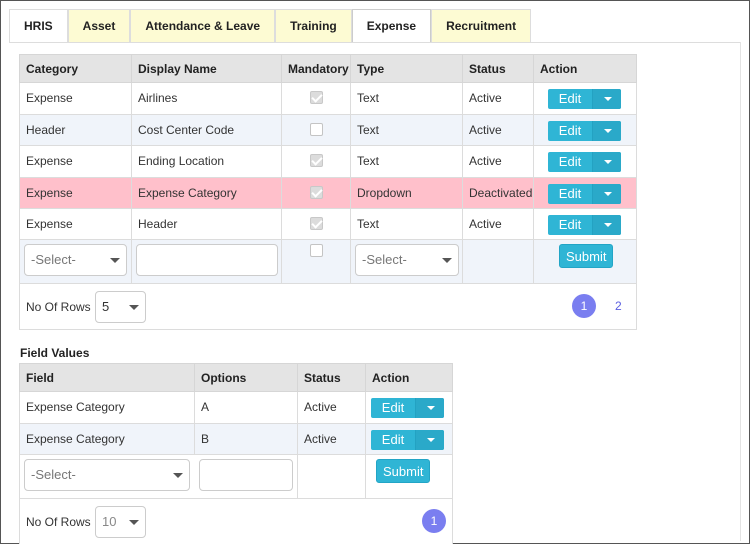  I want to click on cell-display-name: Header, so click(206, 224).